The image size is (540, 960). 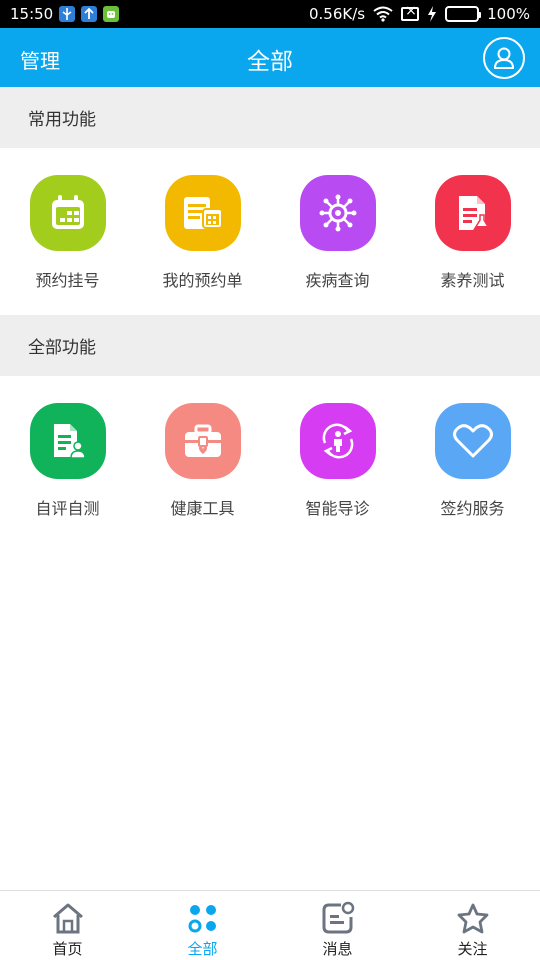 What do you see at coordinates (472, 441) in the screenshot?
I see `heart-icon` at bounding box center [472, 441].